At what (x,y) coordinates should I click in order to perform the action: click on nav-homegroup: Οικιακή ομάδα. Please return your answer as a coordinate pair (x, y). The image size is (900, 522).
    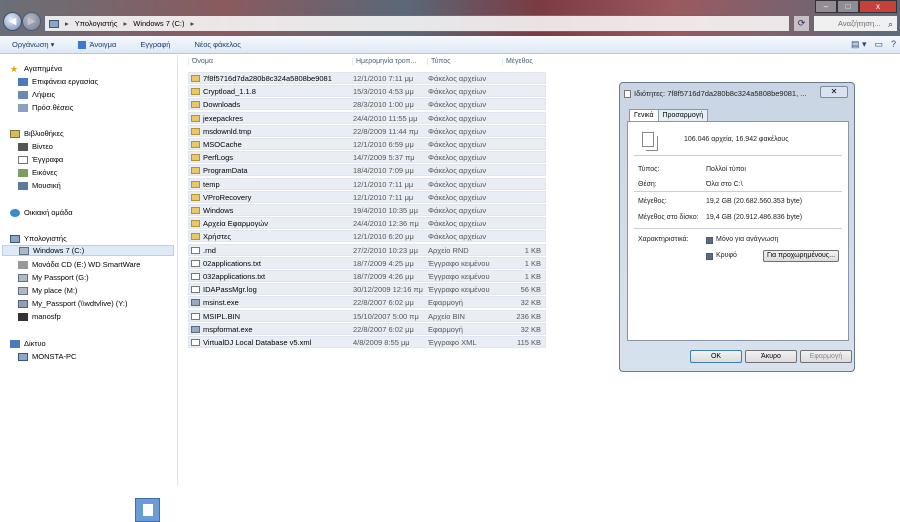
    Looking at the image, I should click on (41, 212).